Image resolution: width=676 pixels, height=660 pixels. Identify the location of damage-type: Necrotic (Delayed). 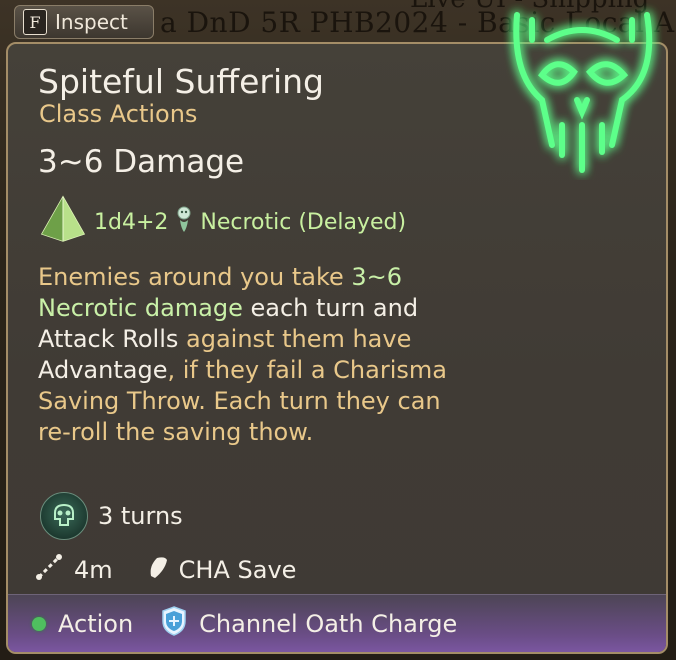
(303, 222).